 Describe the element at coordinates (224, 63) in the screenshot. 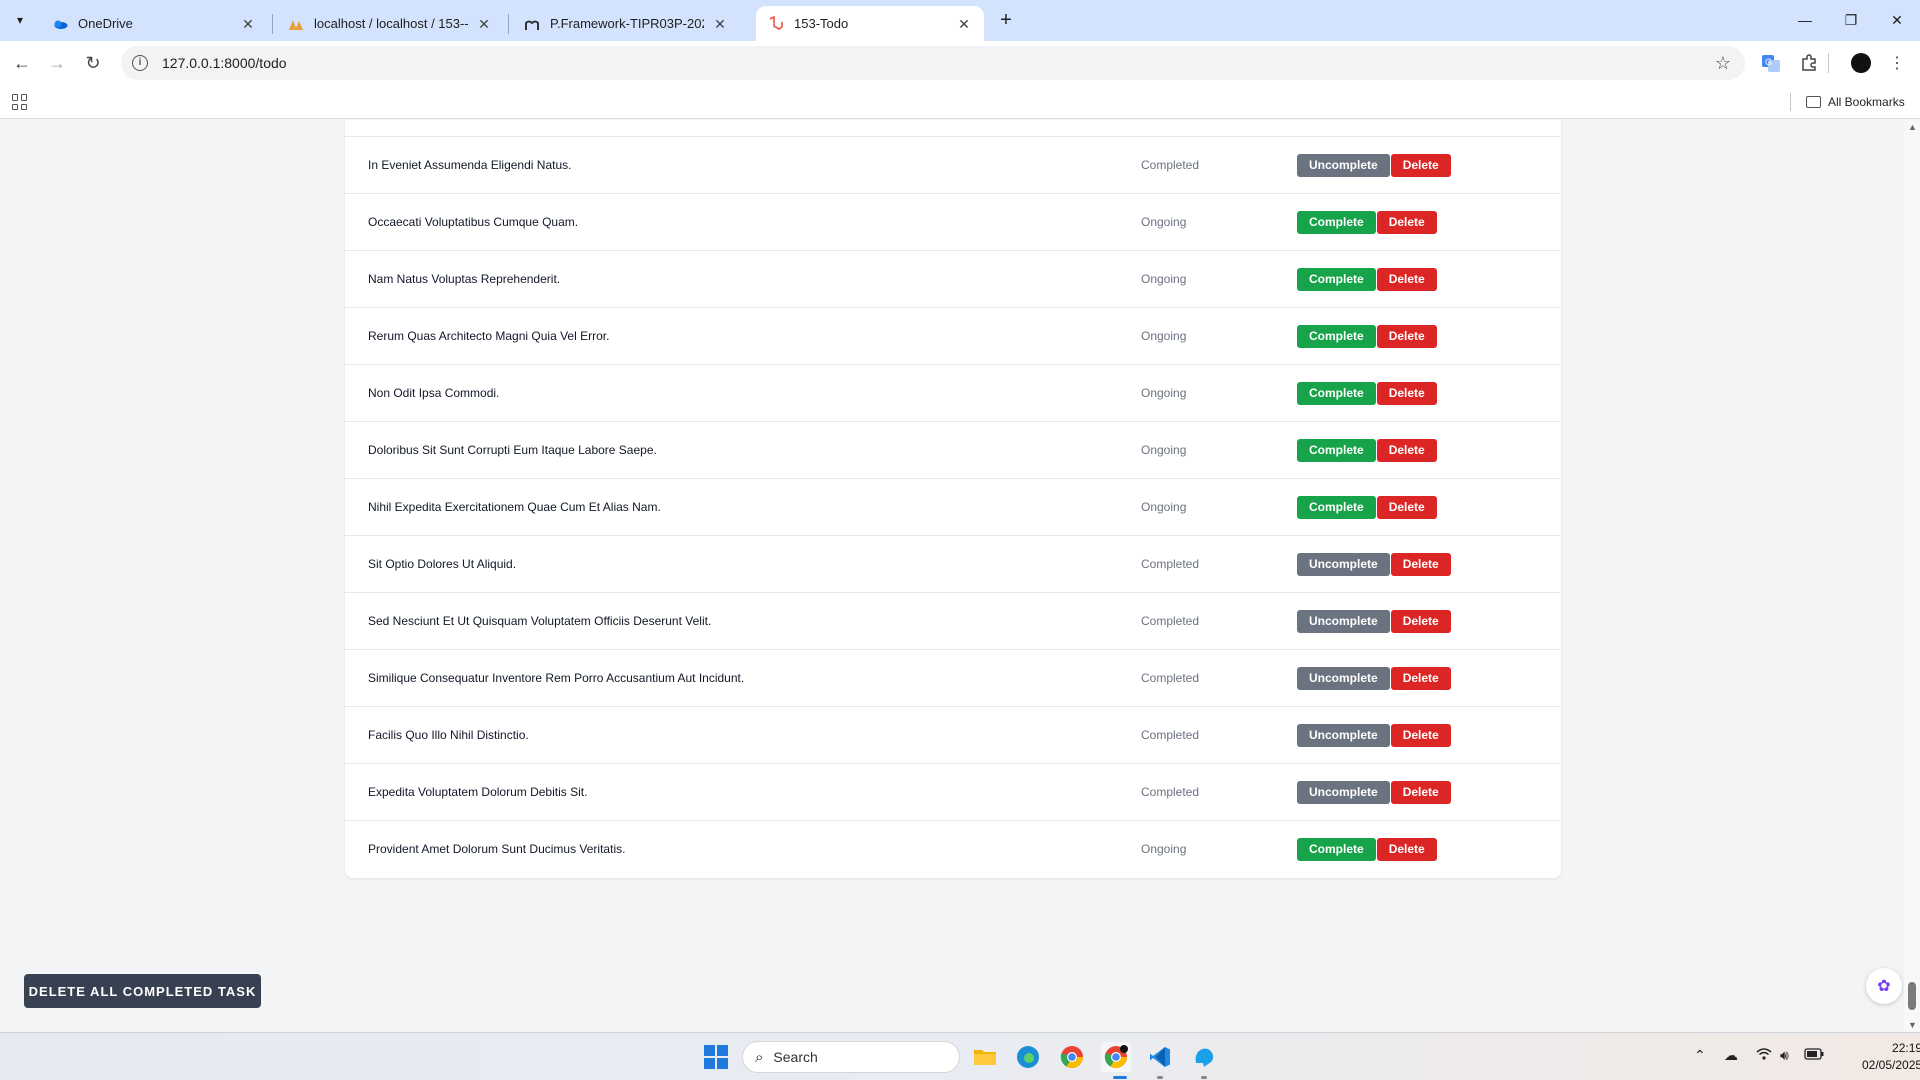

I see `url-text: 127.0.0.1:8000/todo` at that location.